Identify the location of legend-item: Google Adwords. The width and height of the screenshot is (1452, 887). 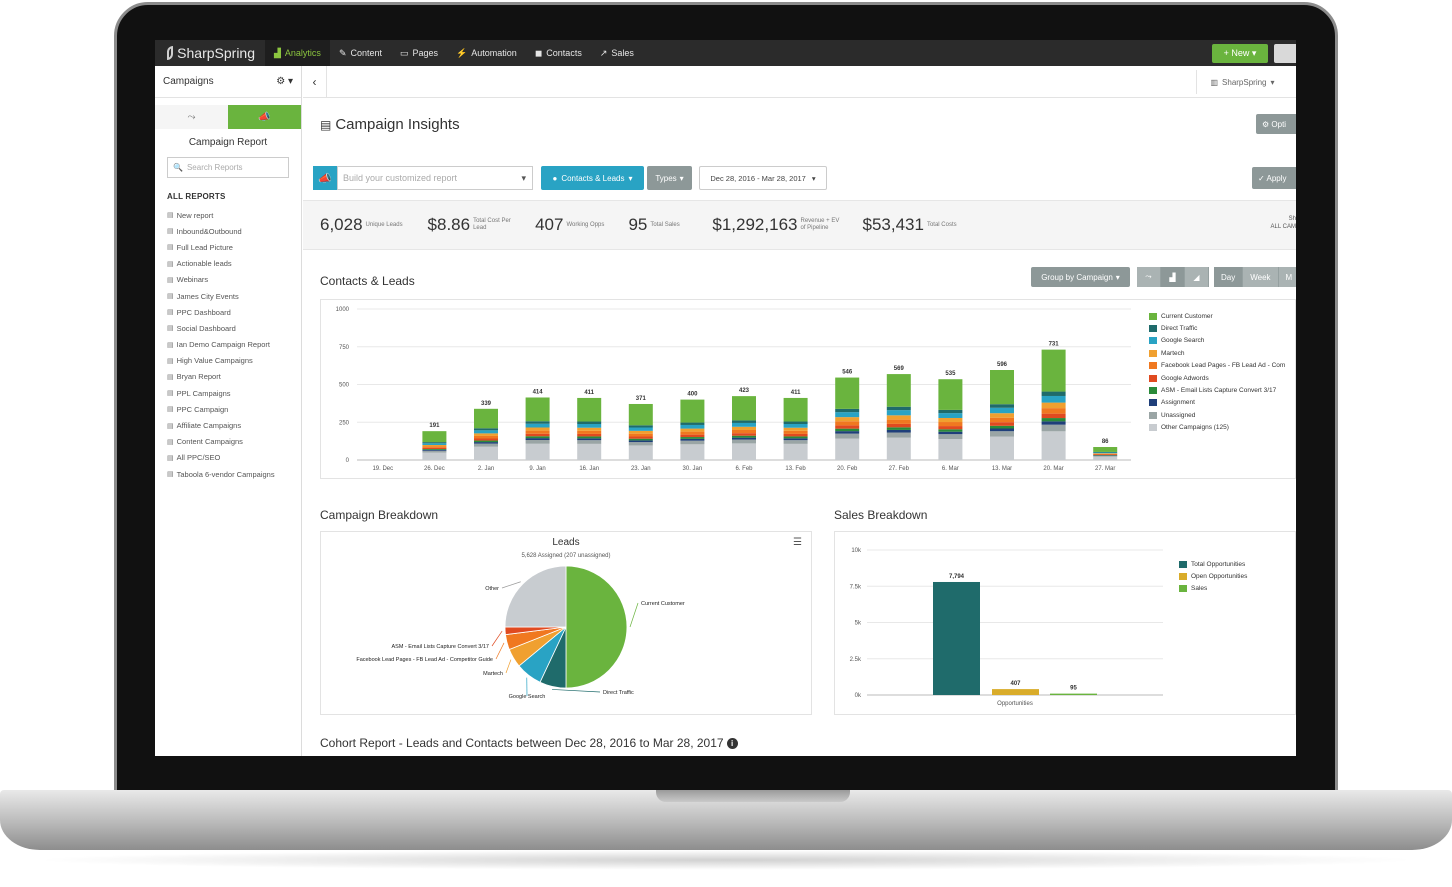
(1217, 378).